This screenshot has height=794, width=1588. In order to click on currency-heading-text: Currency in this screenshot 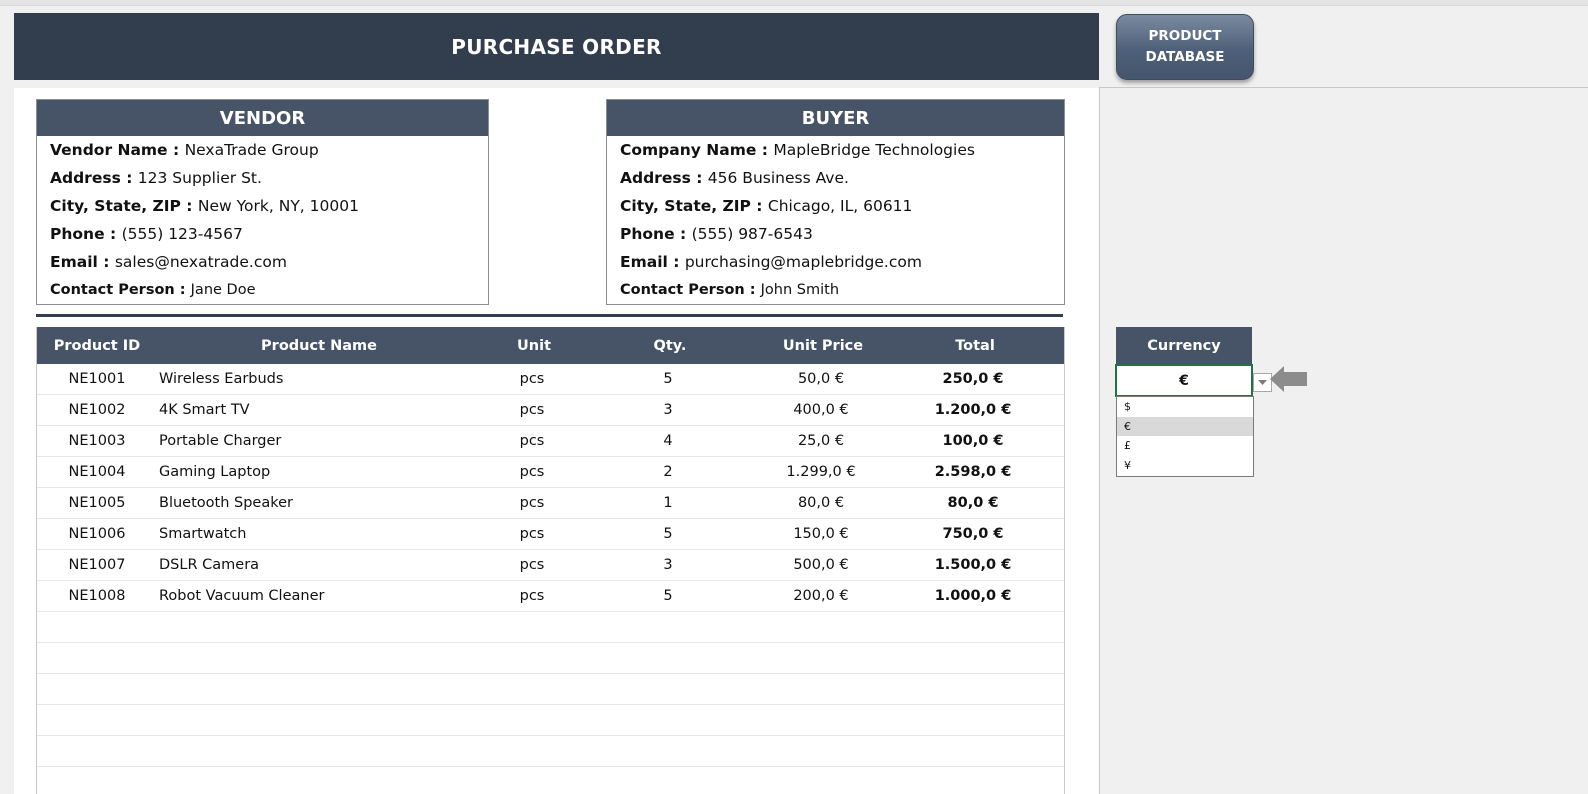, I will do `click(1184, 345)`.